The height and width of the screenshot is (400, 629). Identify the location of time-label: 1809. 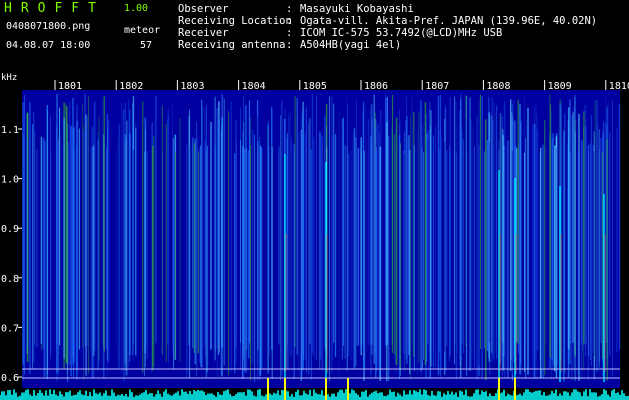
(560, 86).